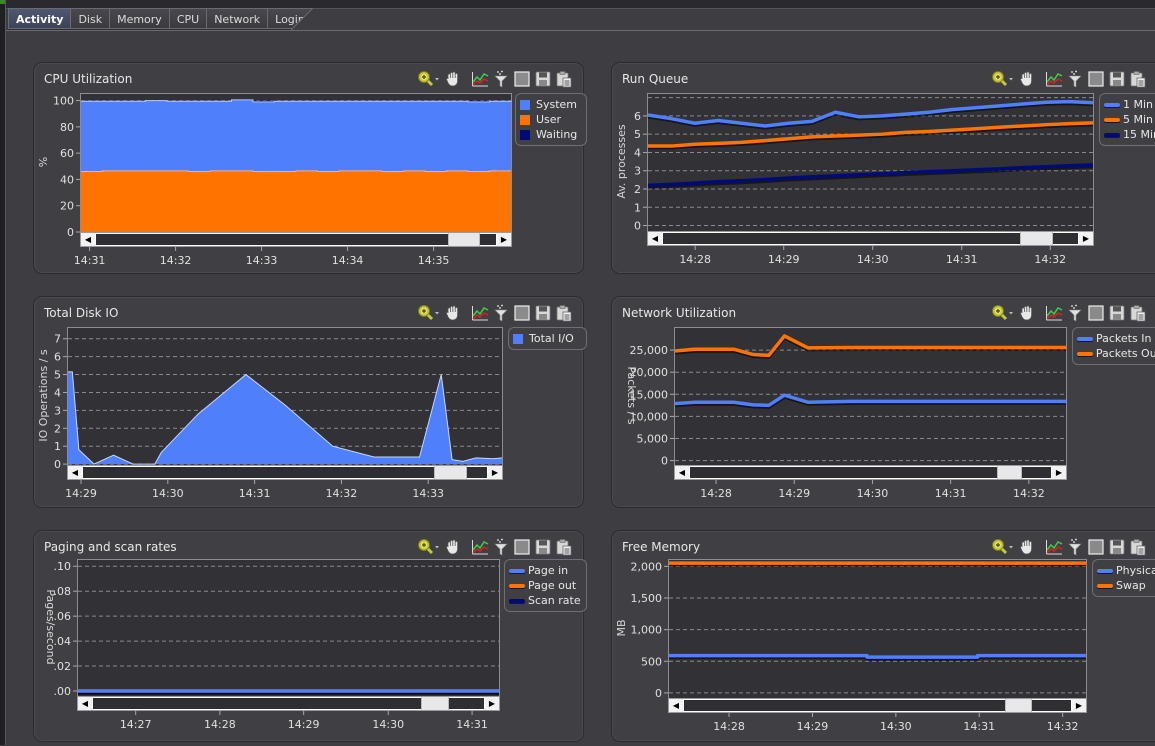 Image resolution: width=1155 pixels, height=746 pixels. Describe the element at coordinates (1129, 134) in the screenshot. I see `legend-item: 15 Min` at that location.